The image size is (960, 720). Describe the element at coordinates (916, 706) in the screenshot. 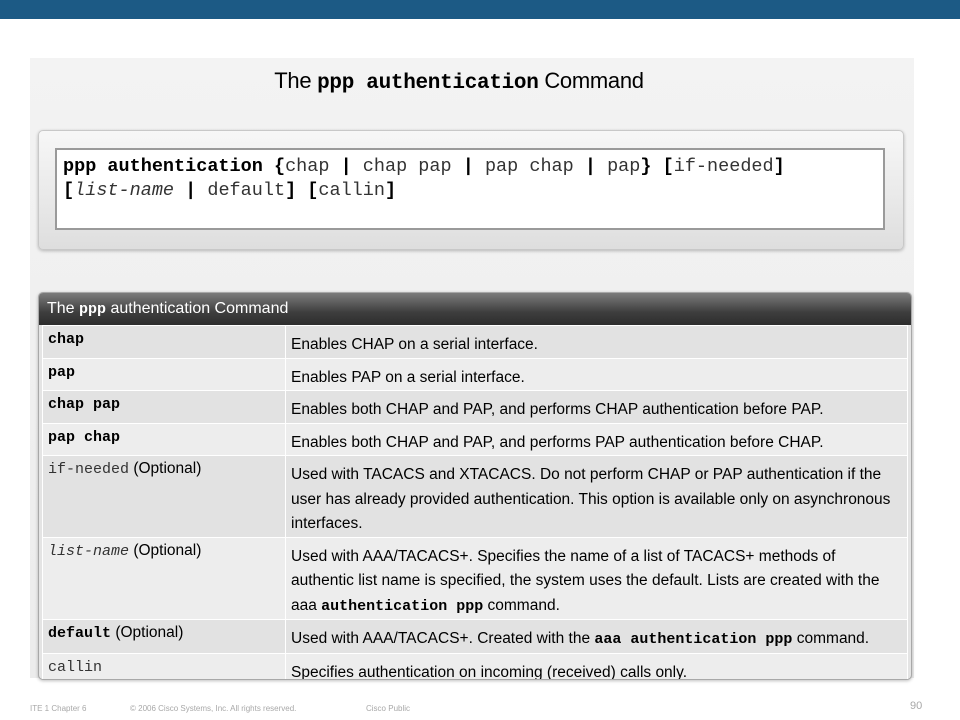

I see `page-number: 90` at that location.